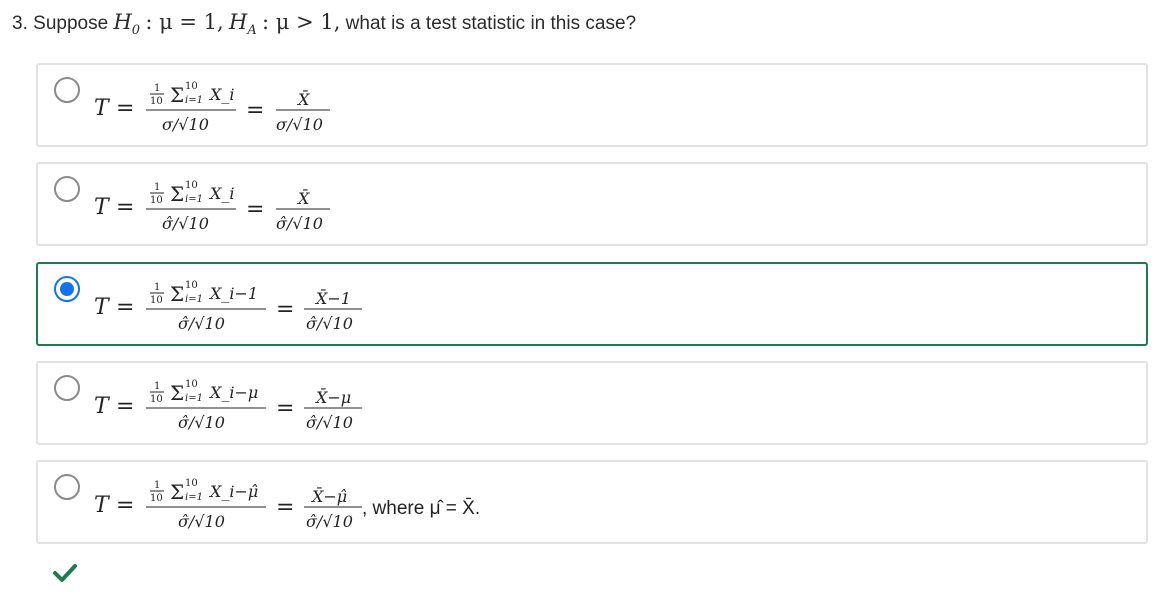  What do you see at coordinates (299, 124) in the screenshot?
I see `denominator-2: σ/√10` at bounding box center [299, 124].